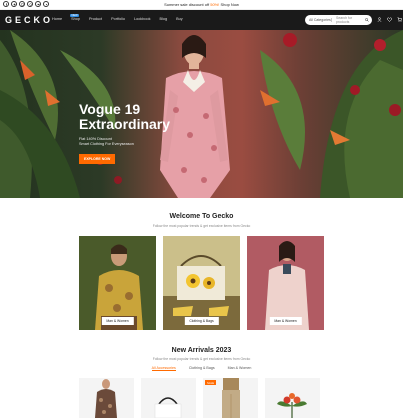 This screenshot has height=418, width=403. I want to click on menu-item-portfolio: Portfolio, so click(118, 19).